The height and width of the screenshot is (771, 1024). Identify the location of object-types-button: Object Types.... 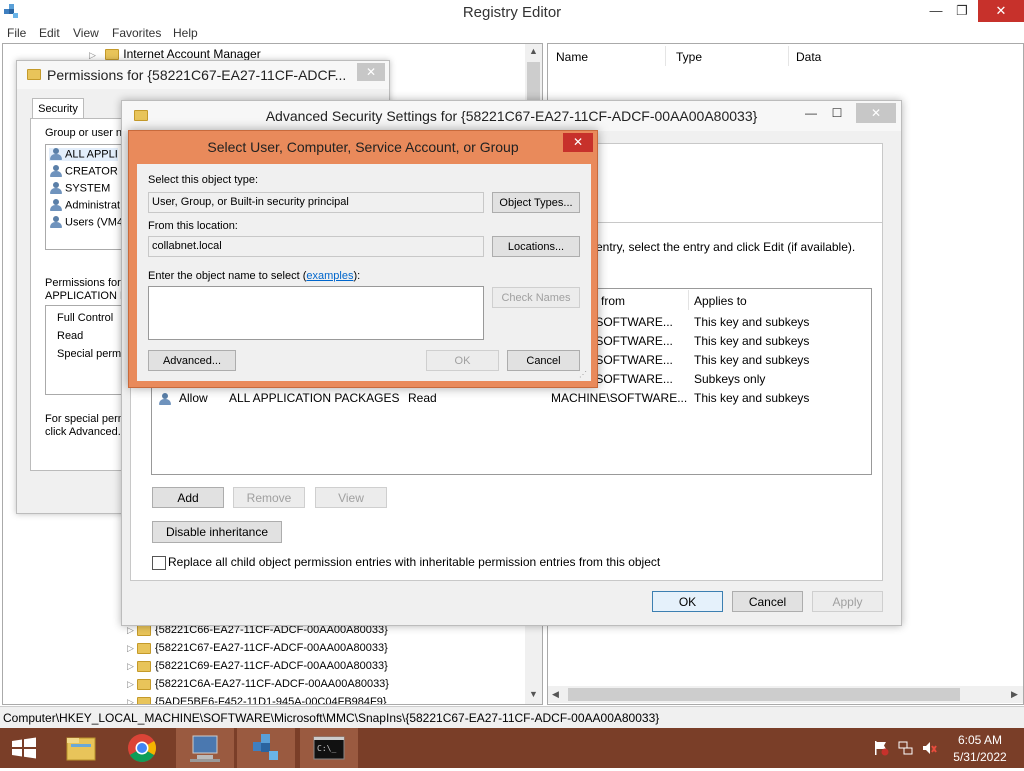
(536, 202).